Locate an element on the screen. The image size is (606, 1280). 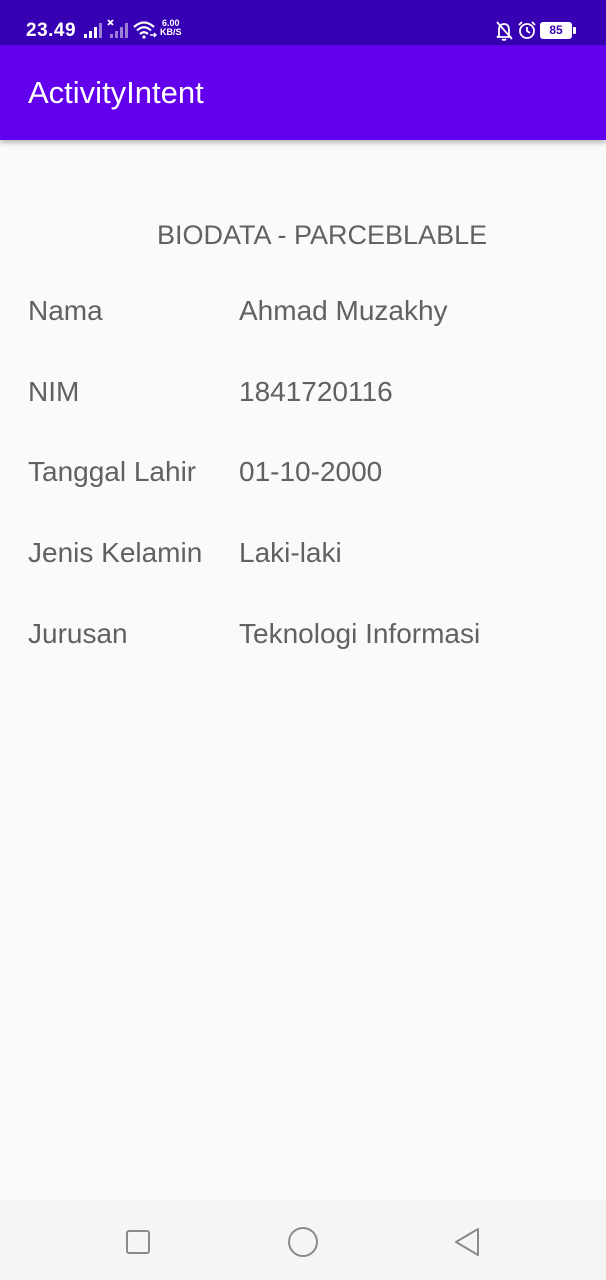
circle-icon is located at coordinates (303, 1242).